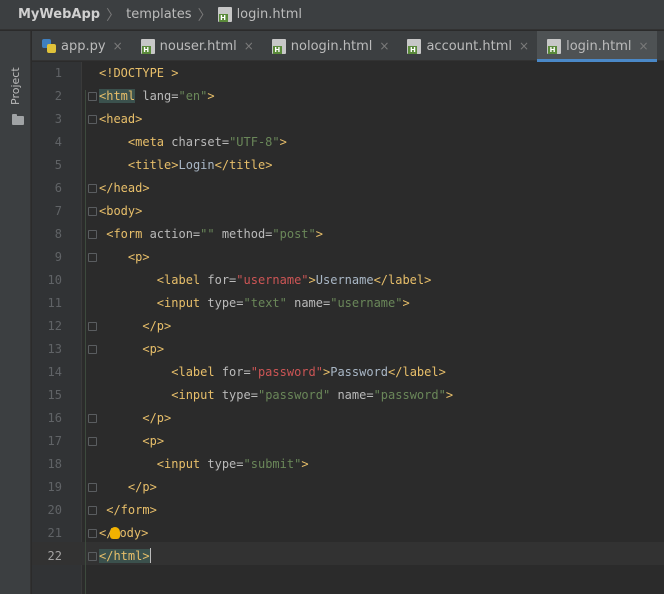 The image size is (664, 594). What do you see at coordinates (54, 280) in the screenshot?
I see `line-number: 10` at bounding box center [54, 280].